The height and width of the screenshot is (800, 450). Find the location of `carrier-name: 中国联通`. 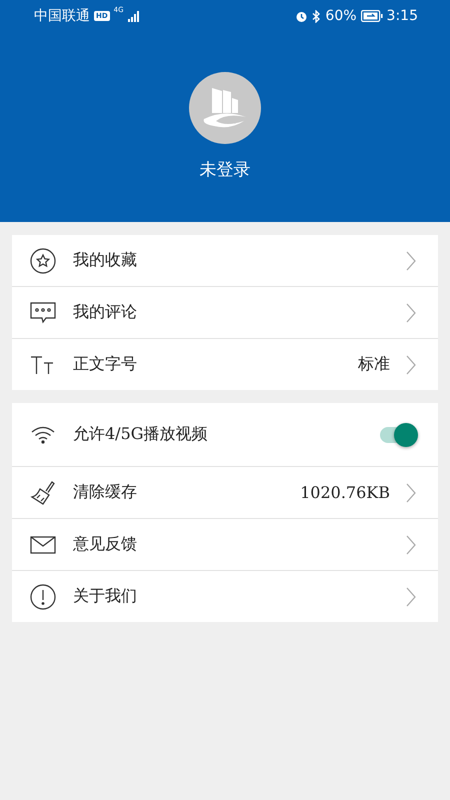

carrier-name: 中国联通 is located at coordinates (62, 16).